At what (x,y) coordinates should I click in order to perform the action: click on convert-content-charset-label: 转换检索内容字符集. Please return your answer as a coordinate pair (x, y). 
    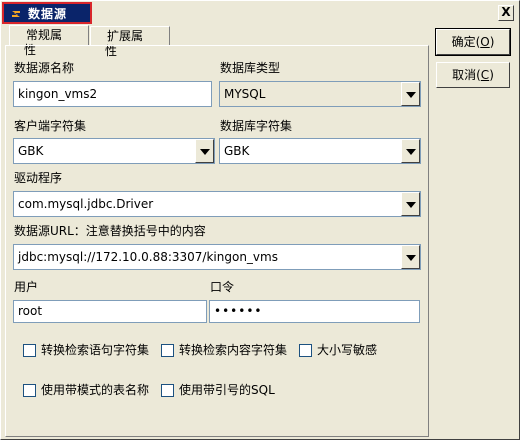
    Looking at the image, I should click on (233, 350).